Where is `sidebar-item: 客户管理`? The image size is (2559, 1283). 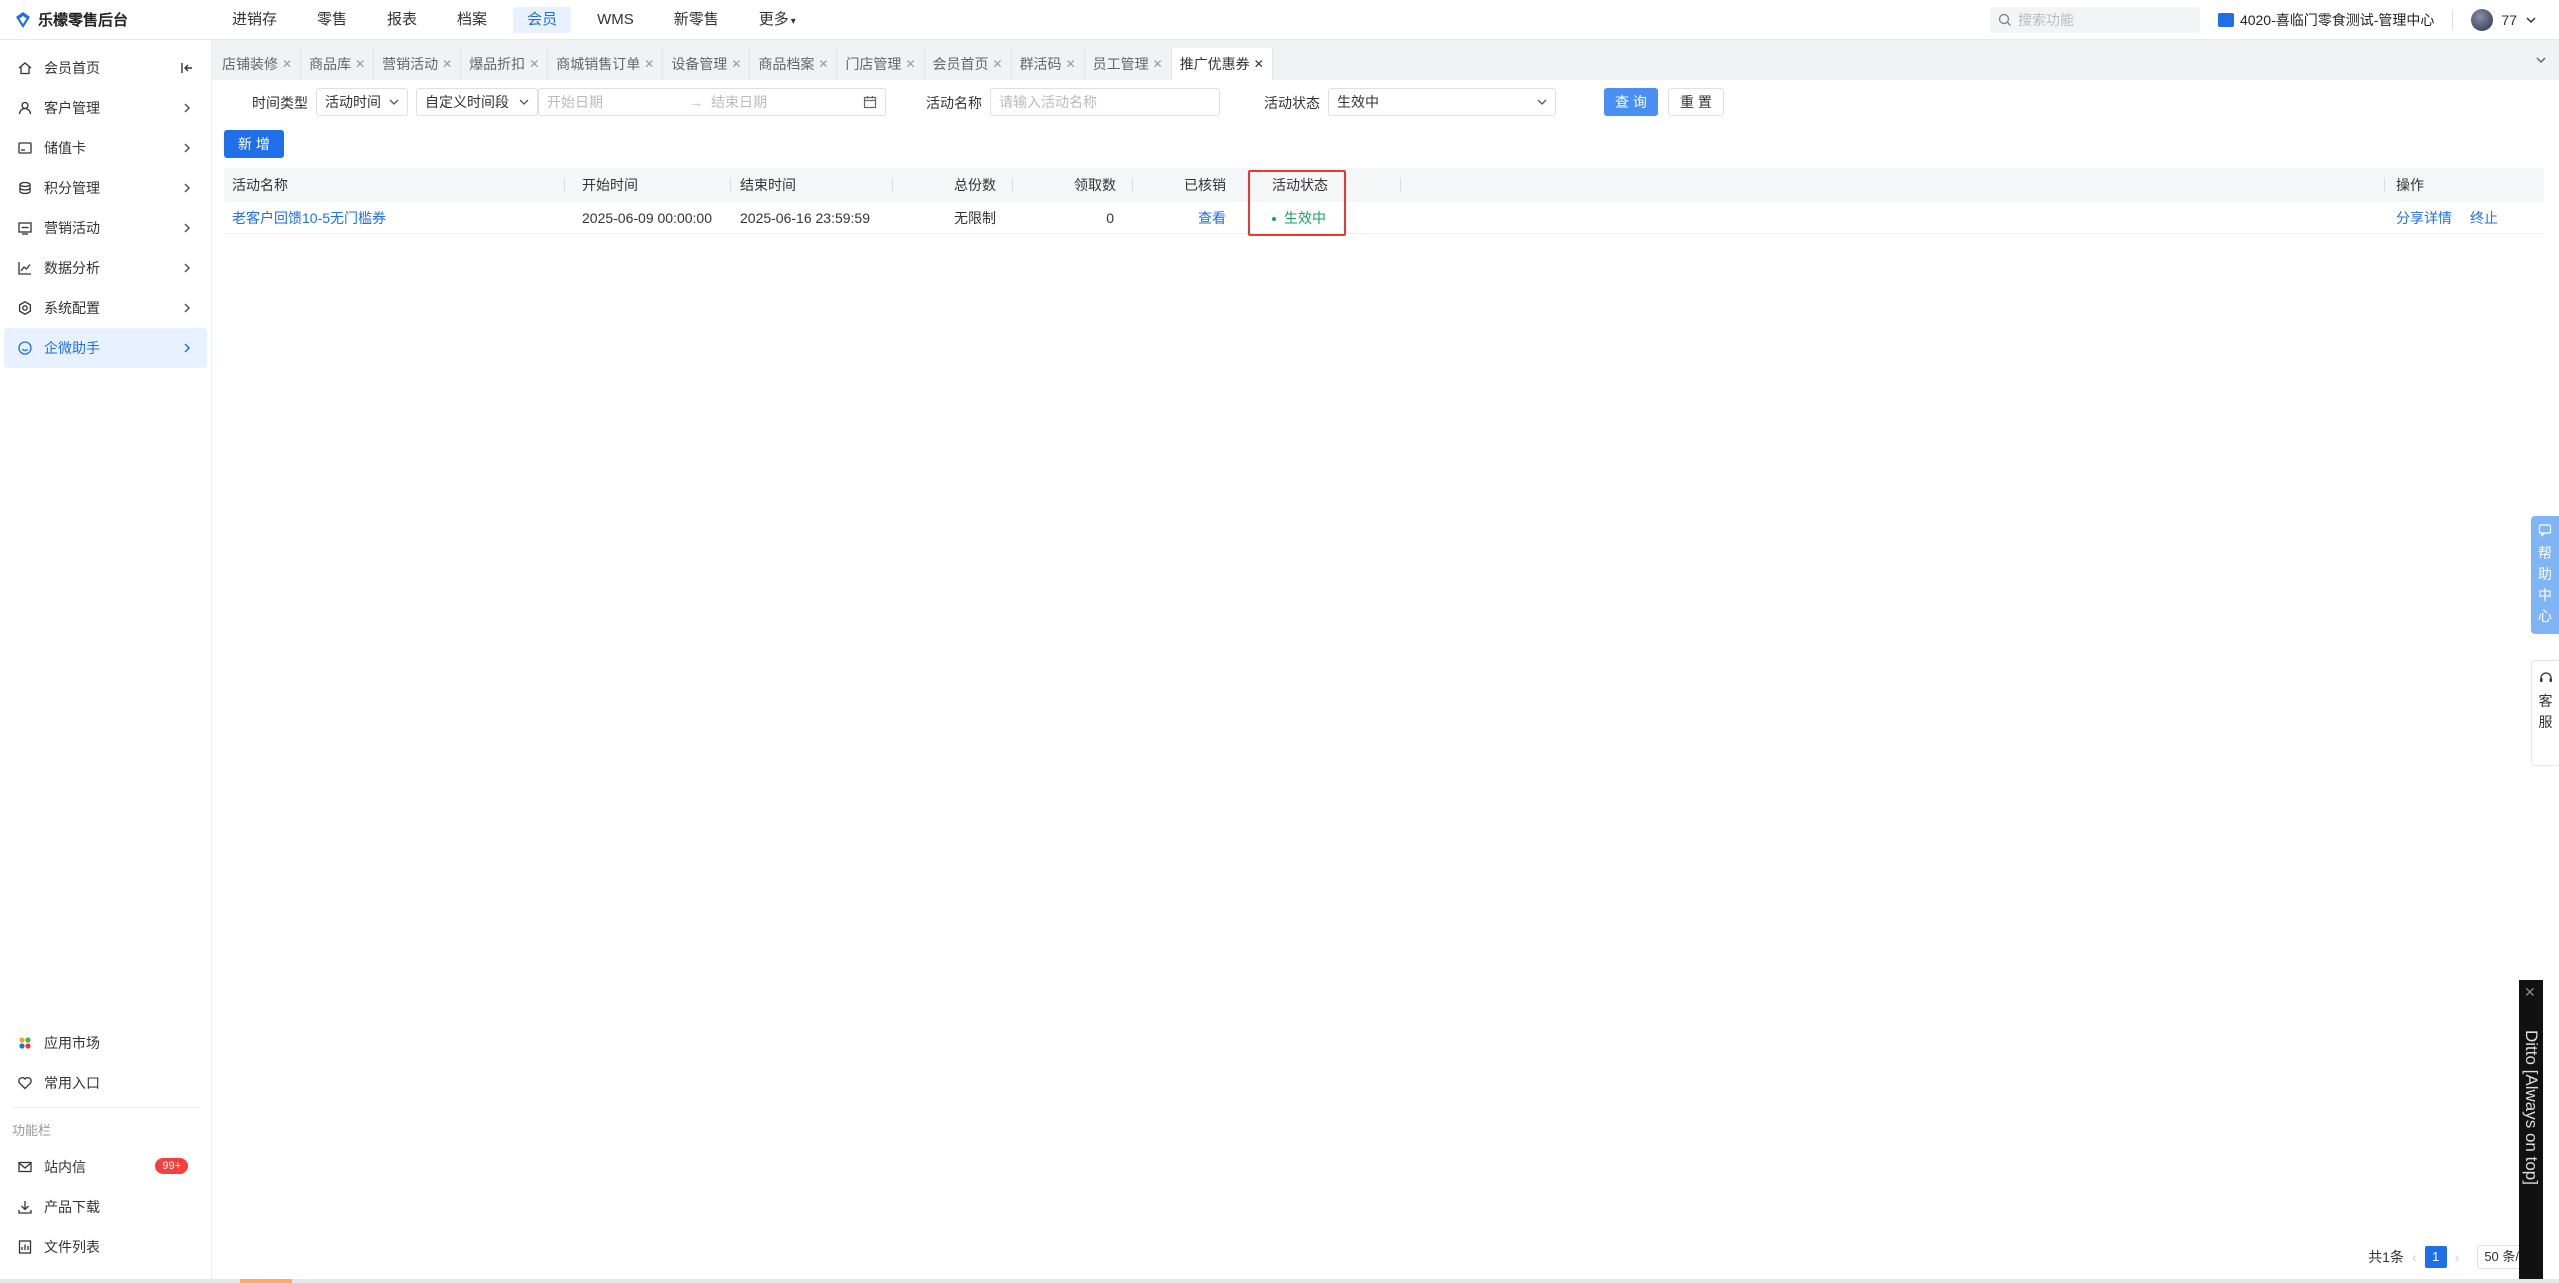 sidebar-item: 客户管理 is located at coordinates (105, 108).